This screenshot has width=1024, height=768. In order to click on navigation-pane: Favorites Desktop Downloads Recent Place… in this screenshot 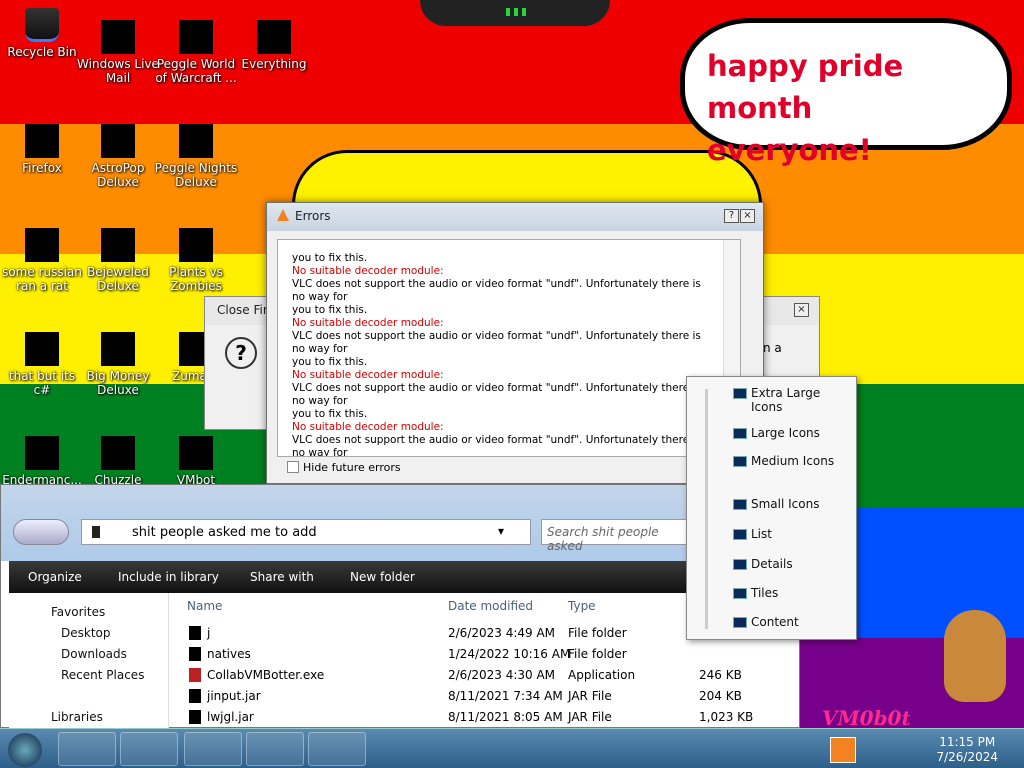, I will do `click(89, 661)`.